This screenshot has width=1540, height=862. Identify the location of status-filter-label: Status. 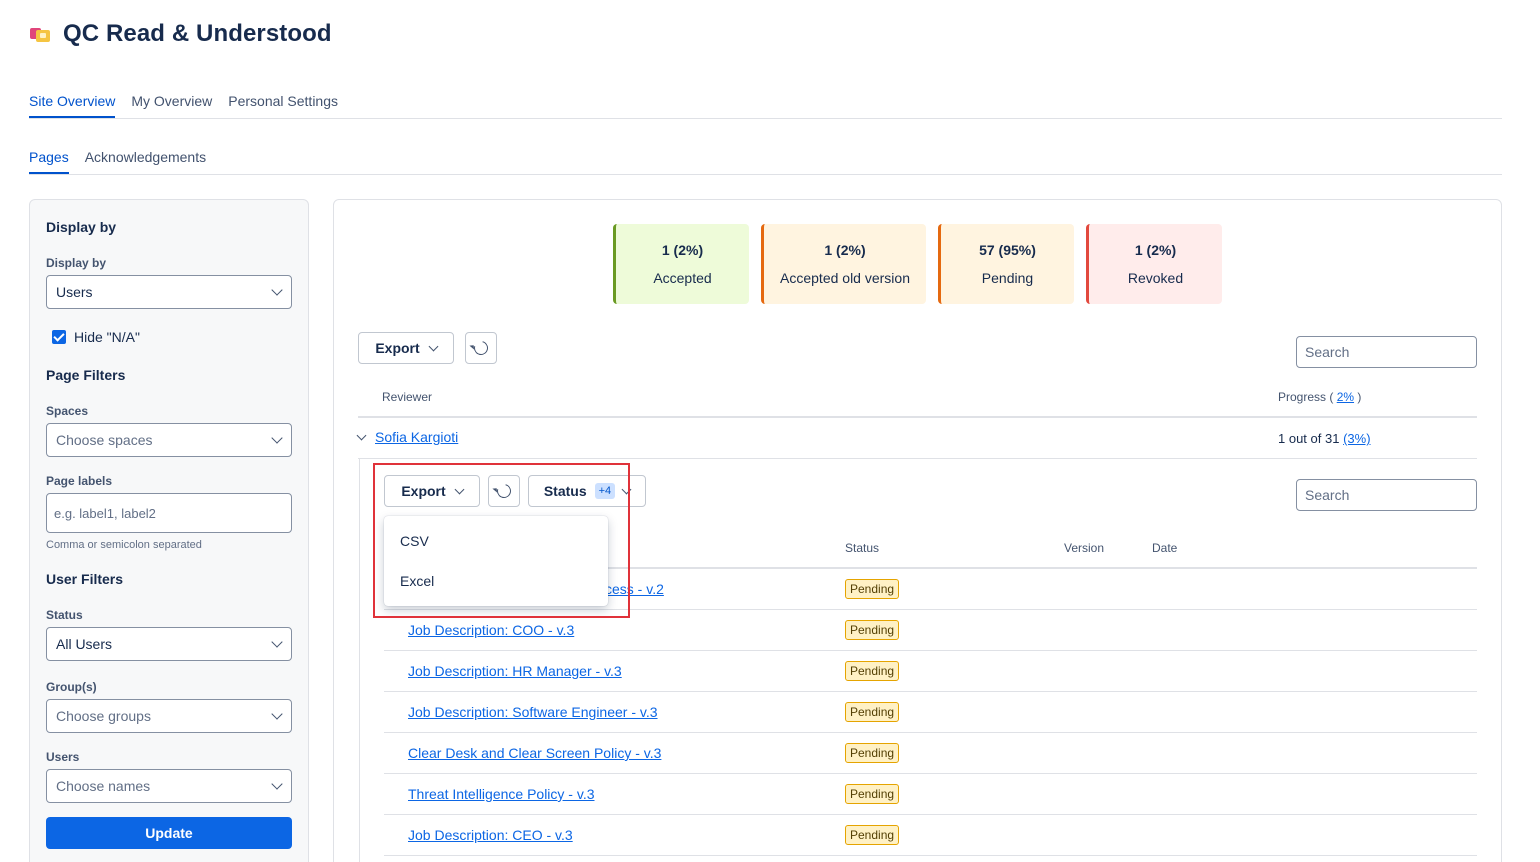
(565, 491).